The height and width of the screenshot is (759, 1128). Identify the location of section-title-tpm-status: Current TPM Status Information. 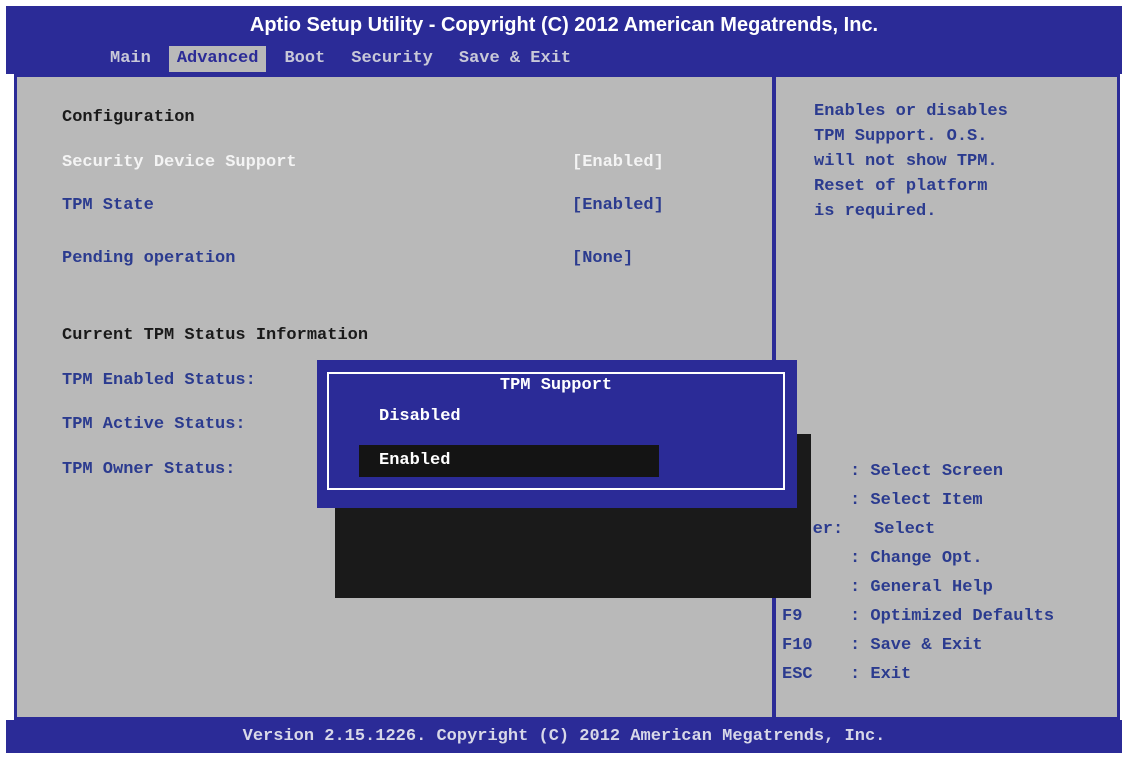
(215, 335).